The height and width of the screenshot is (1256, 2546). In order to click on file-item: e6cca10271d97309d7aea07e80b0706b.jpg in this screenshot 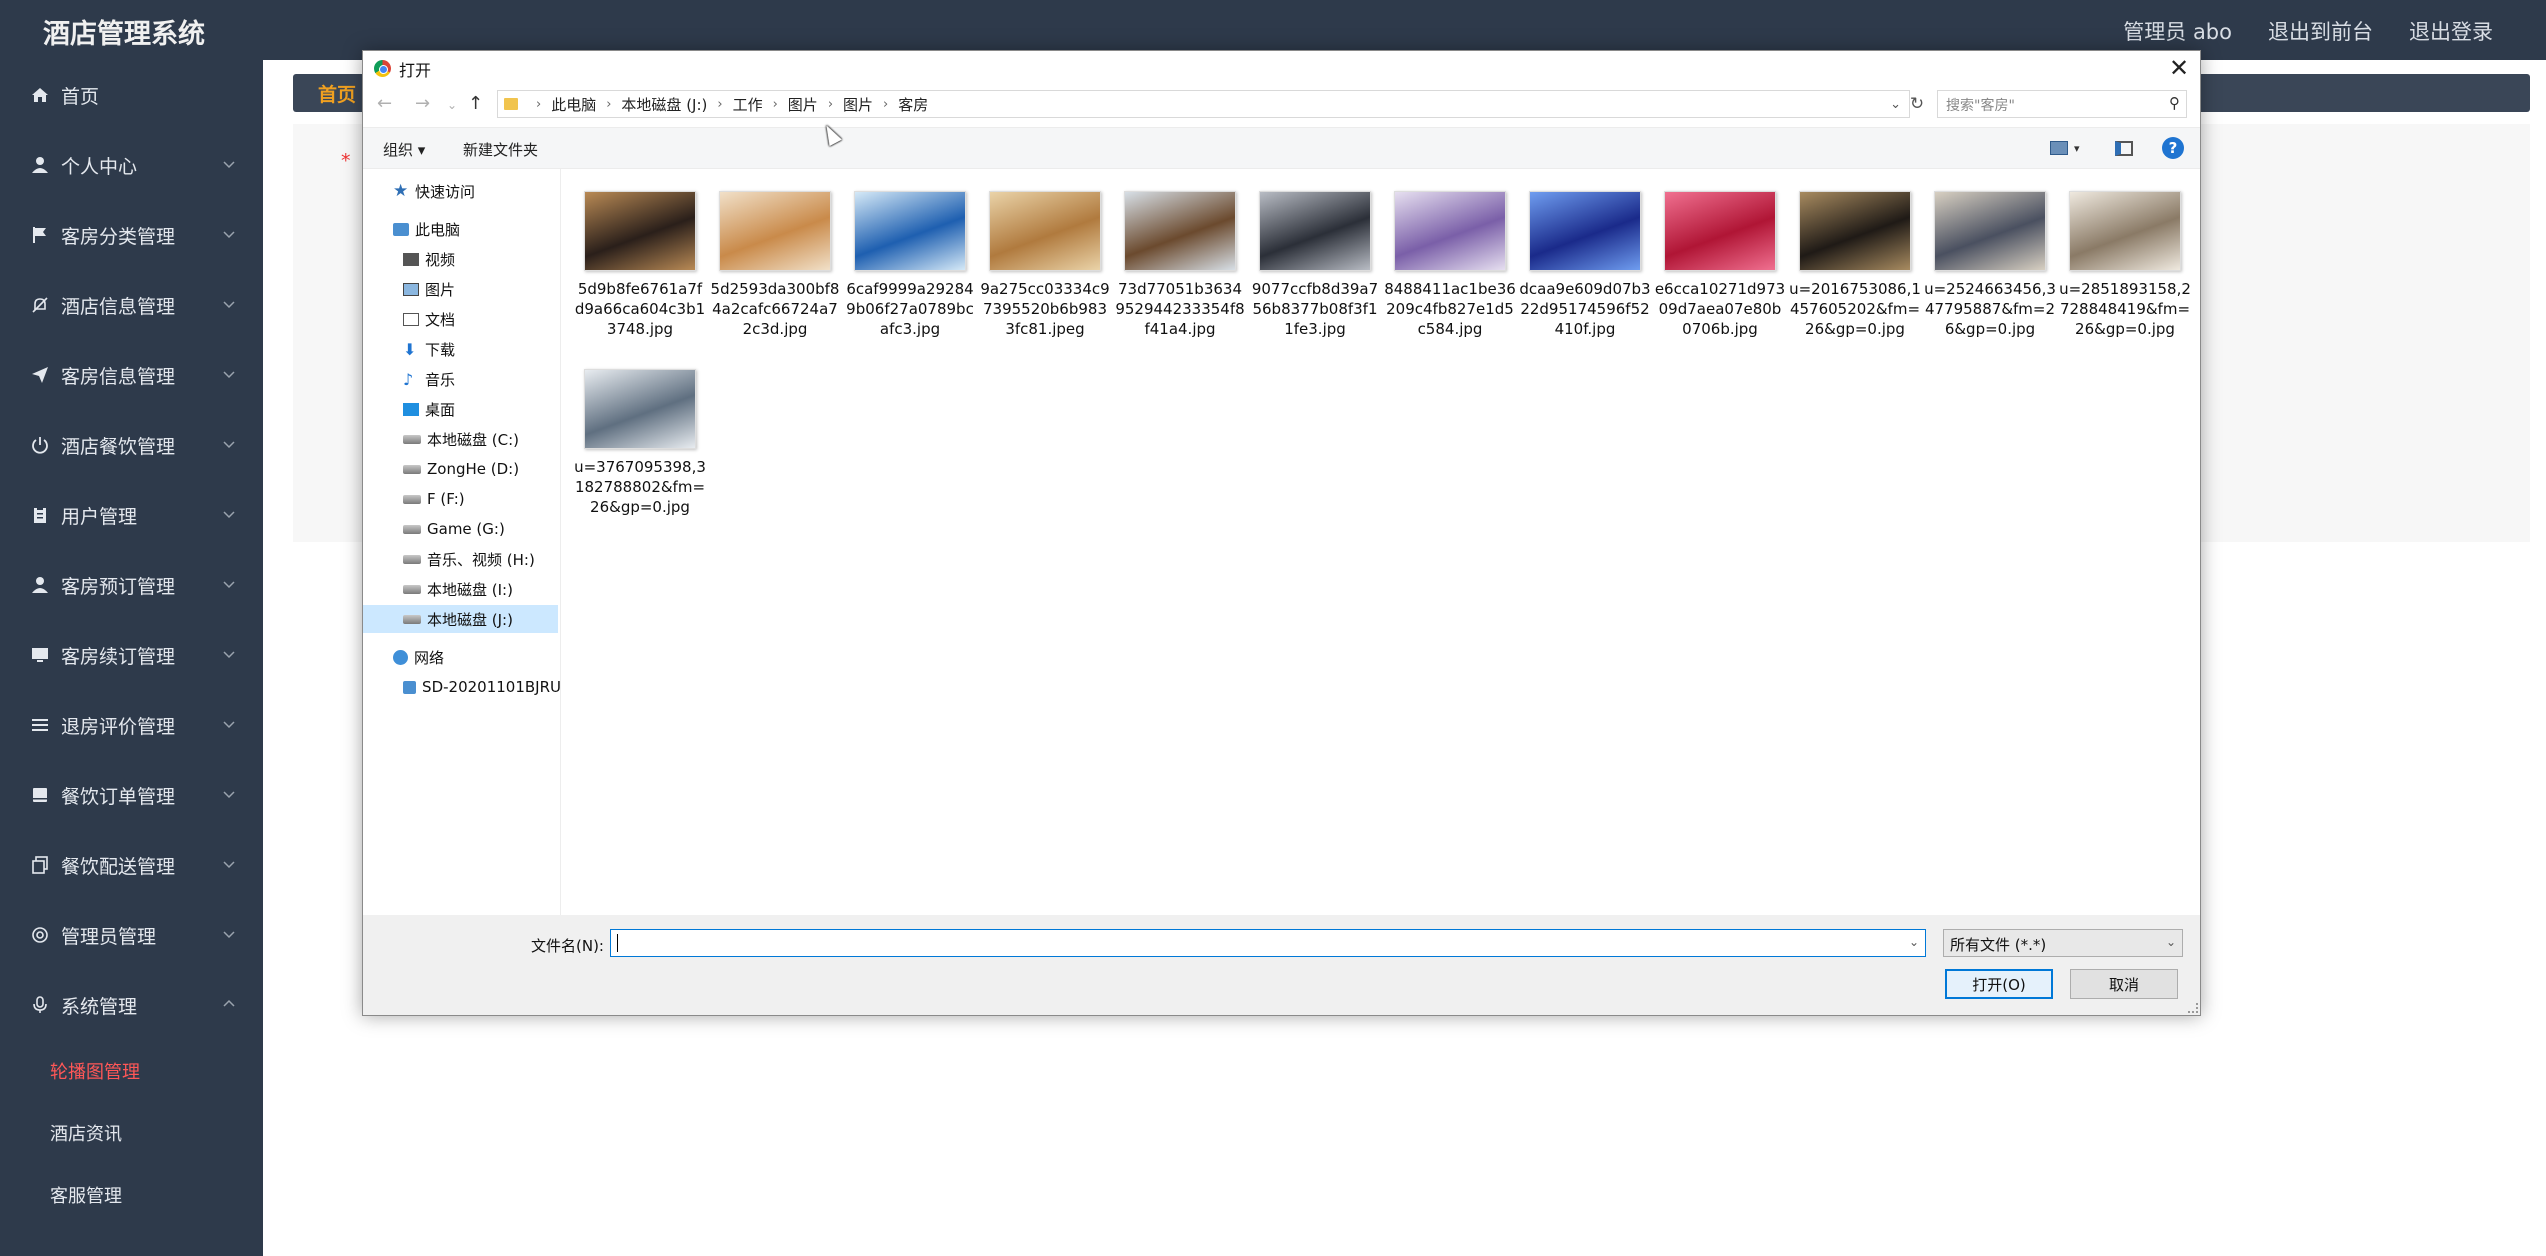, I will do `click(1720, 265)`.